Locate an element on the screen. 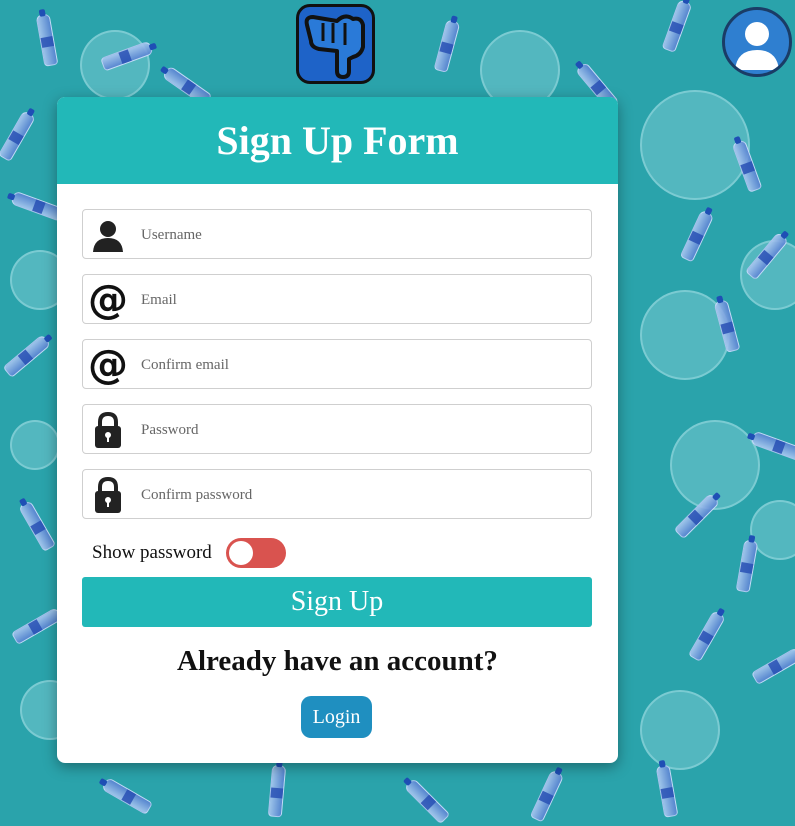 The width and height of the screenshot is (795, 826). username-field is located at coordinates (337, 234).